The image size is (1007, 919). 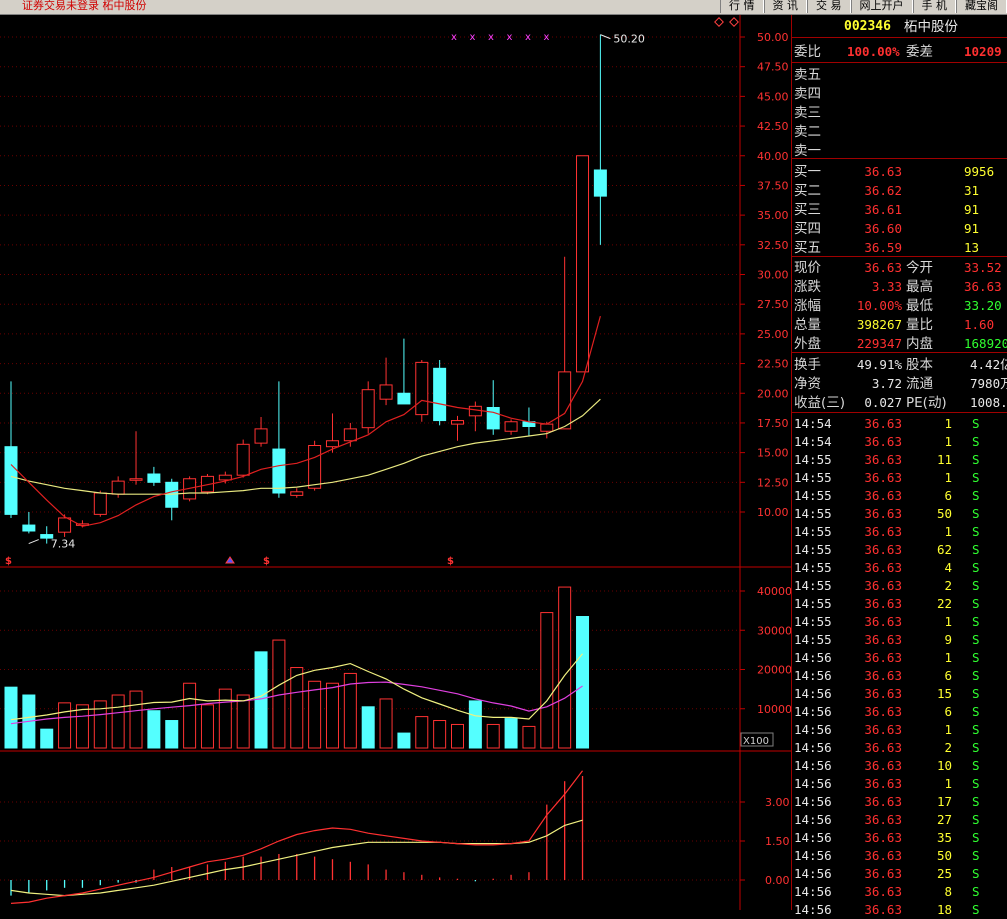 What do you see at coordinates (899, 712) in the screenshot?
I see `tick-row: 14:56 36.63 6 S` at bounding box center [899, 712].